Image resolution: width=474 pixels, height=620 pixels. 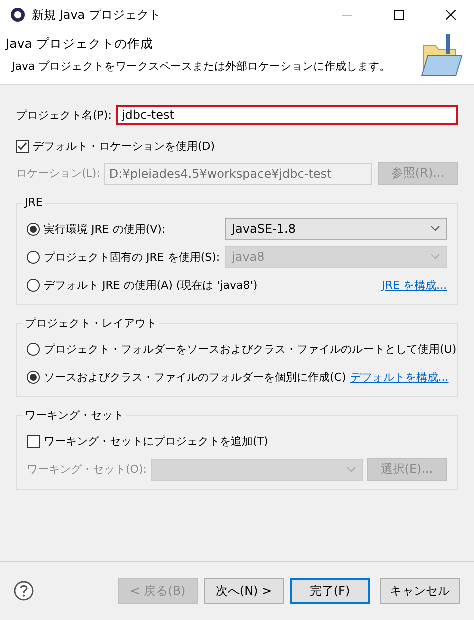 I want to click on radio-label: プロジェクト・フォルダーをソースおよびクラス・ファイルのルートとして使用(U), so click(x=250, y=349).